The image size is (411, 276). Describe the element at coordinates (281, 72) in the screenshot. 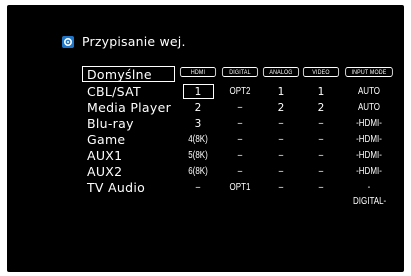

I see `column-header-analog: ANALOG` at that location.